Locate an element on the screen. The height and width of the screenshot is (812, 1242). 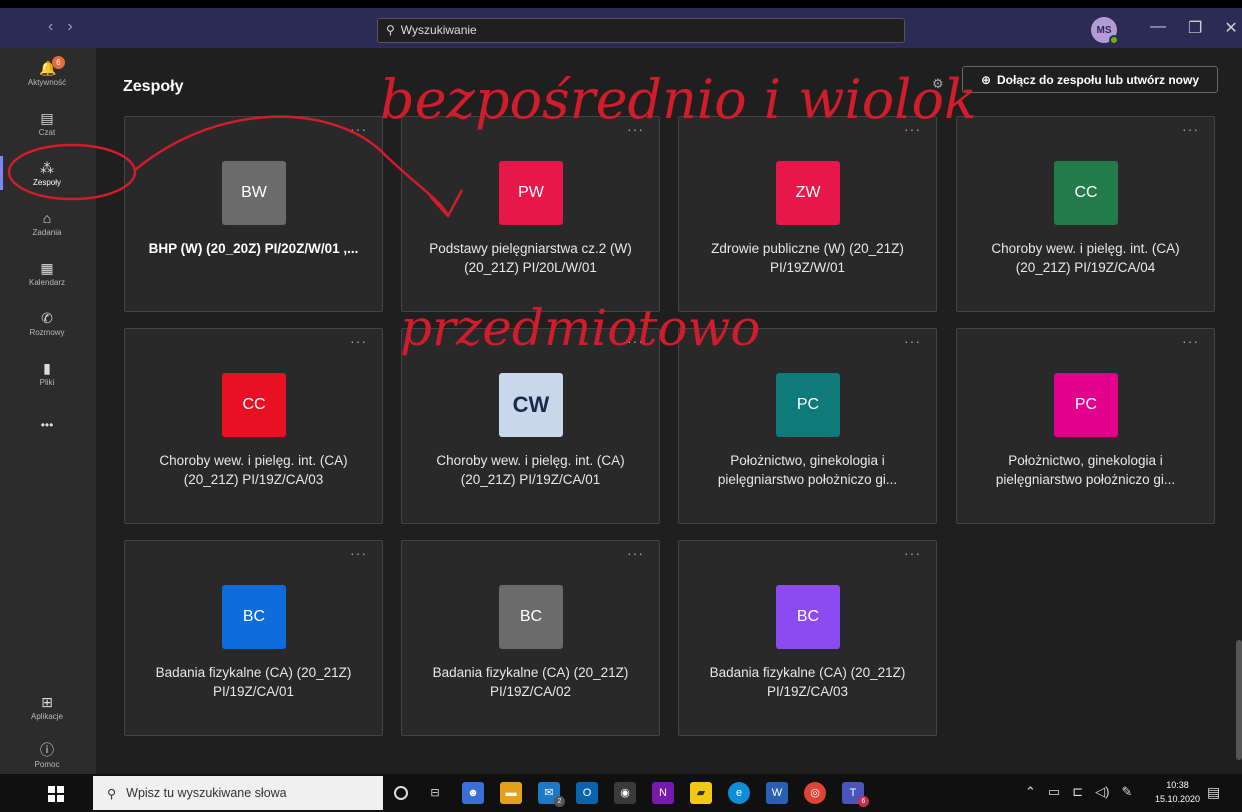
windows-start-icon is located at coordinates (56, 794).